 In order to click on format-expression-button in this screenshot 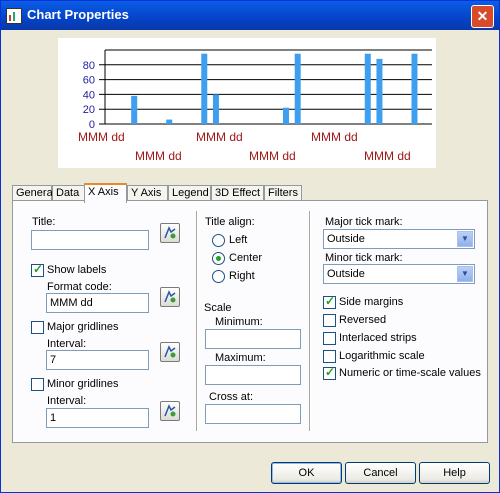, I will do `click(170, 297)`.